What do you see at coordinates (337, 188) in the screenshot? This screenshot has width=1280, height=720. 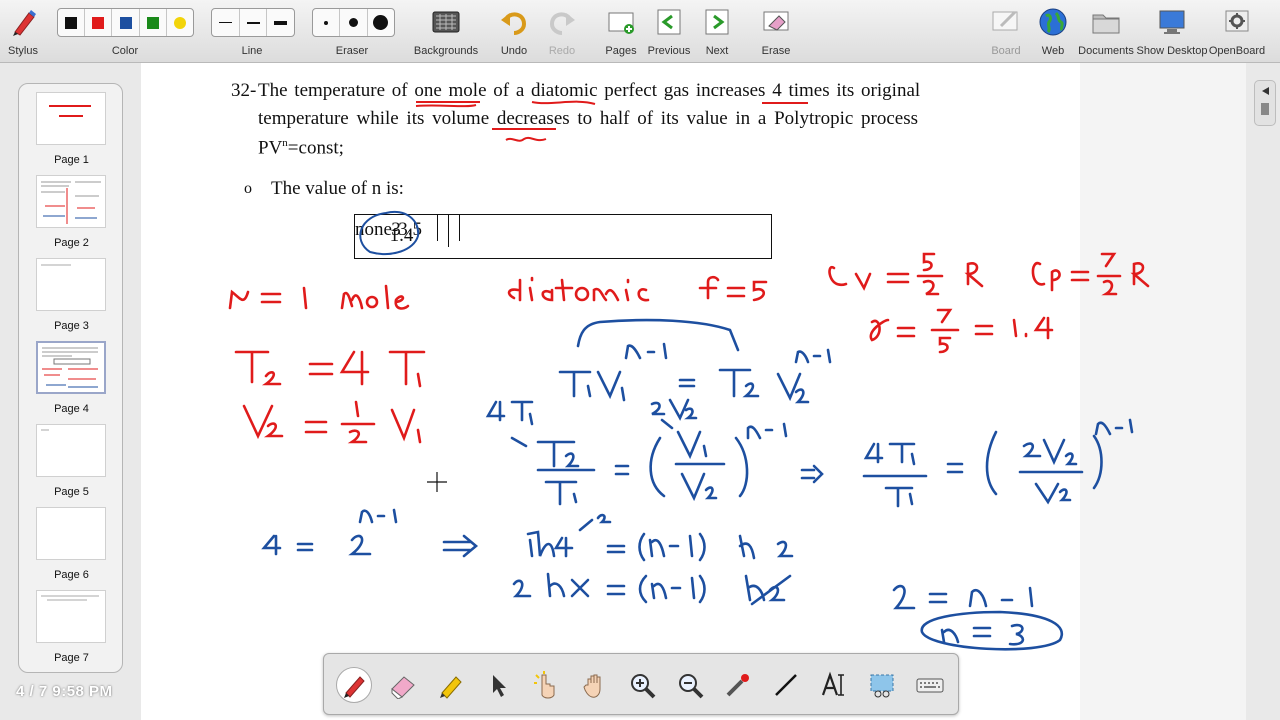 I see `answer-prompt: The value of n is:` at bounding box center [337, 188].